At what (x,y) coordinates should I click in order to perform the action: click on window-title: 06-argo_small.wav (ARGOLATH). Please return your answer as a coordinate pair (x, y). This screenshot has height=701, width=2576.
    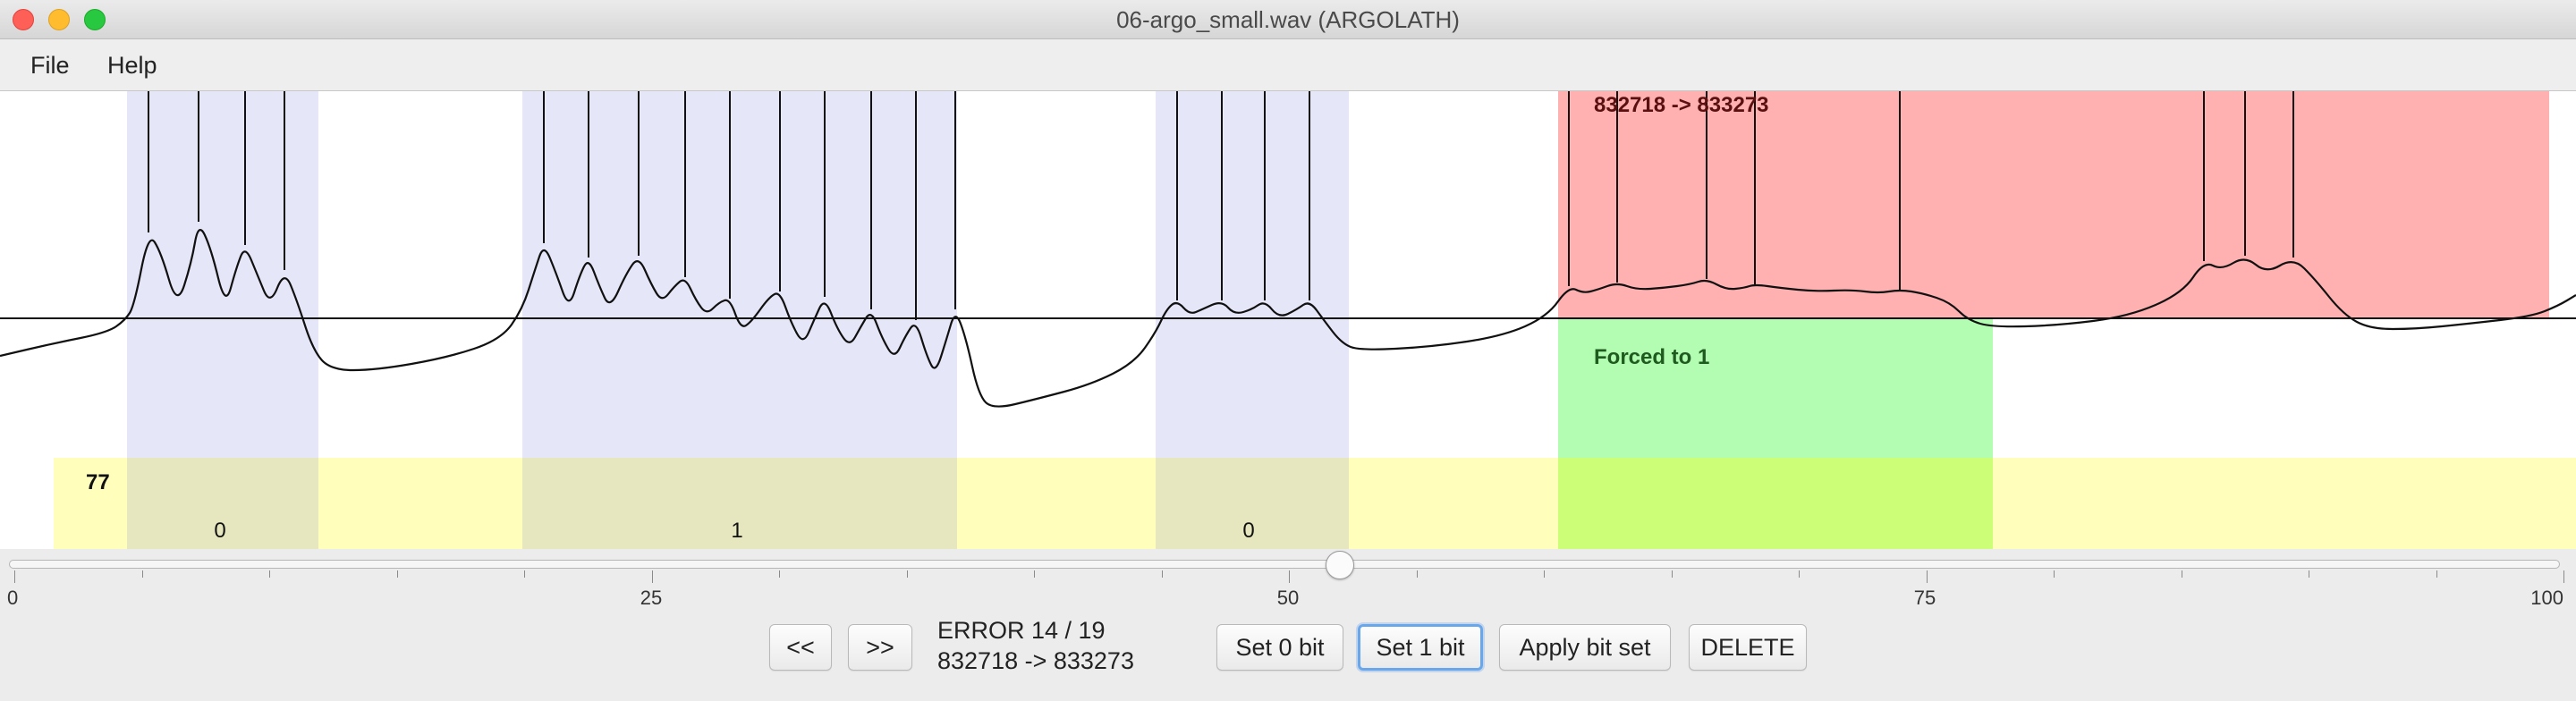
    Looking at the image, I should click on (1288, 19).